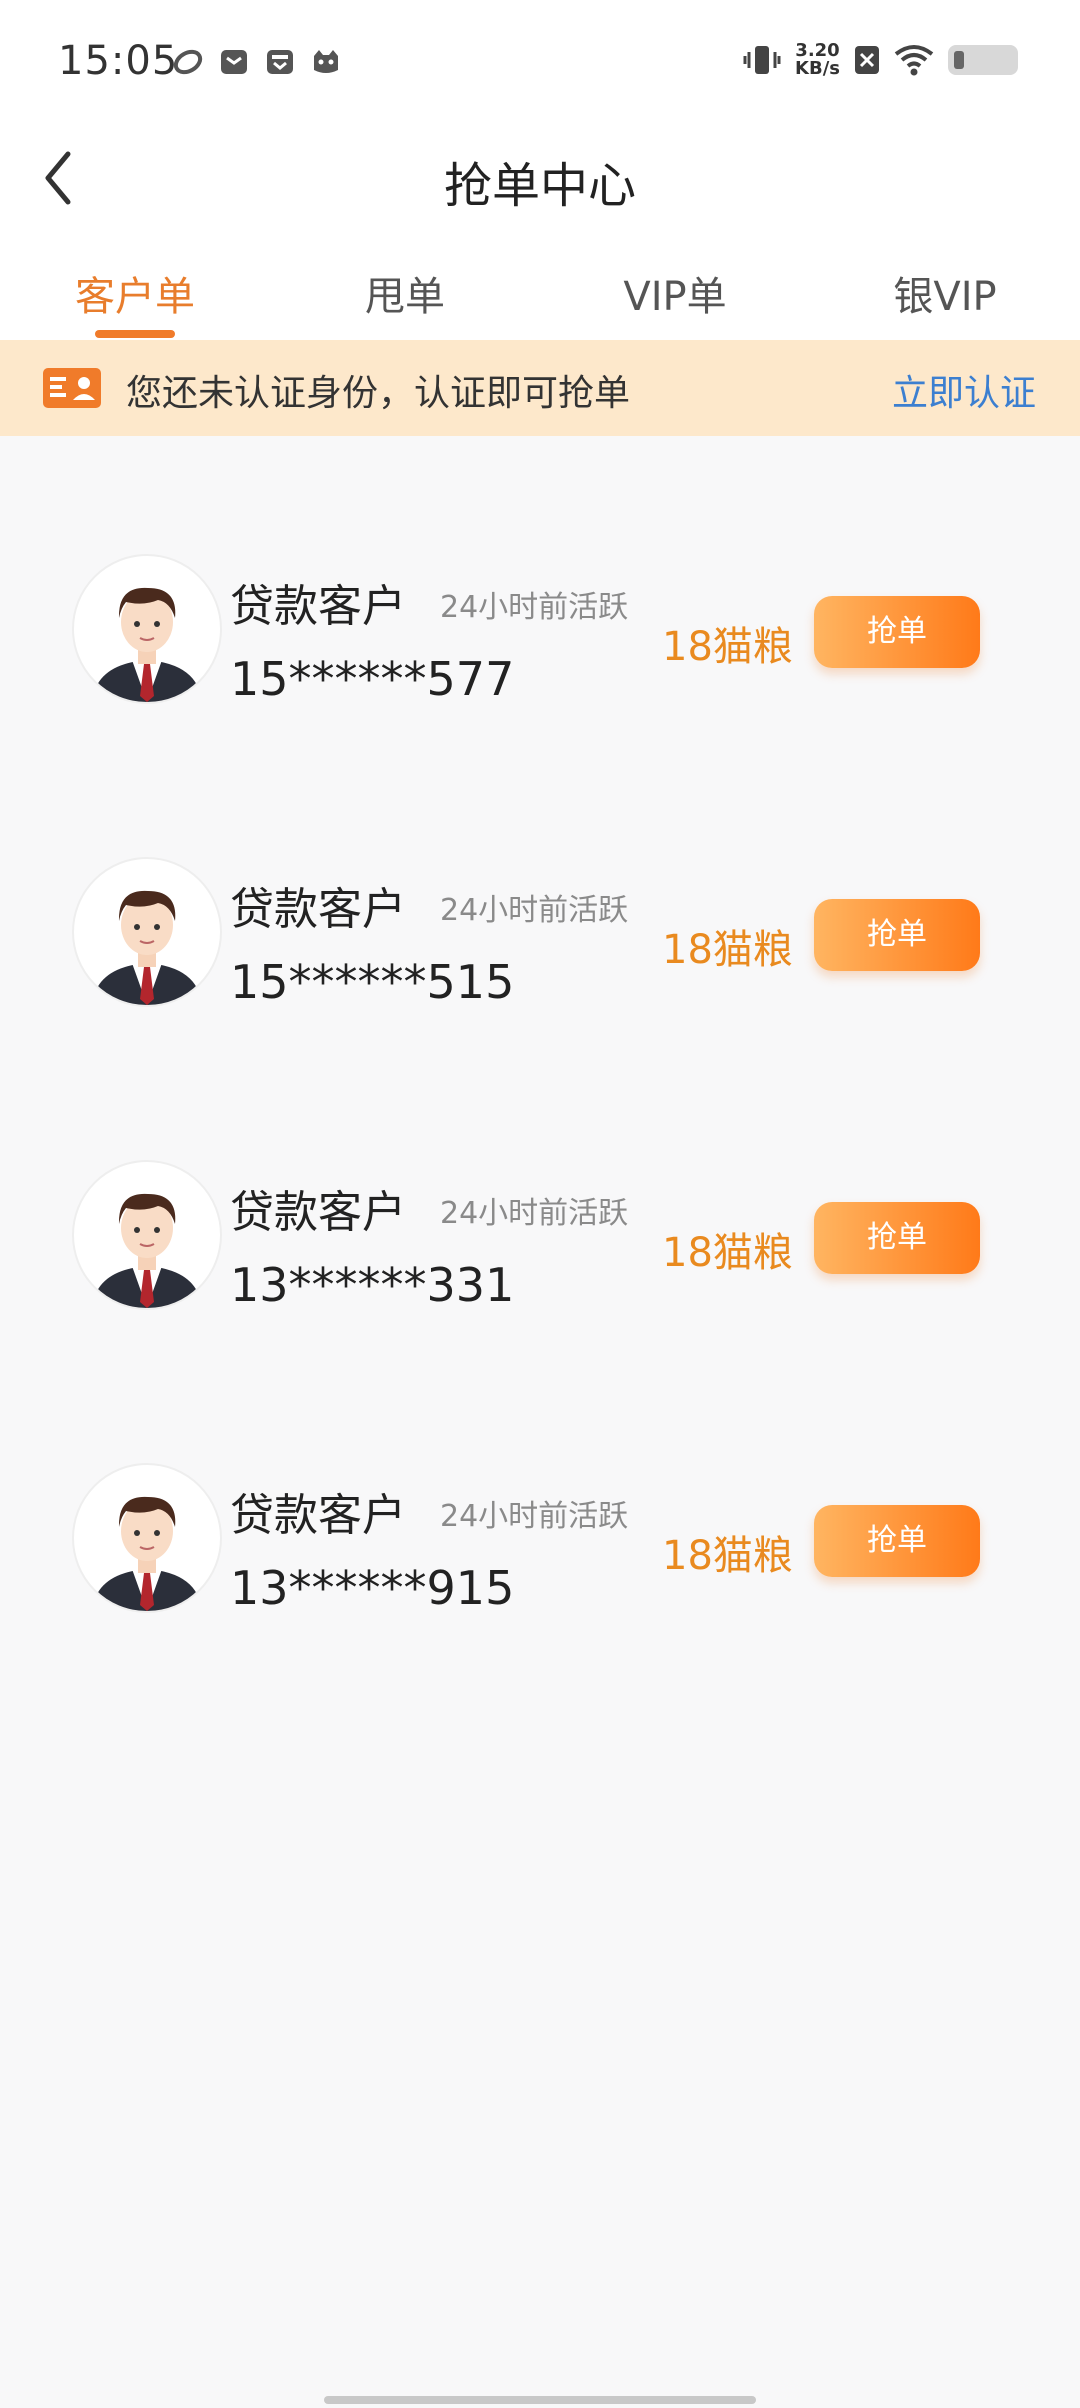  I want to click on status-time: 15:05, so click(118, 61).